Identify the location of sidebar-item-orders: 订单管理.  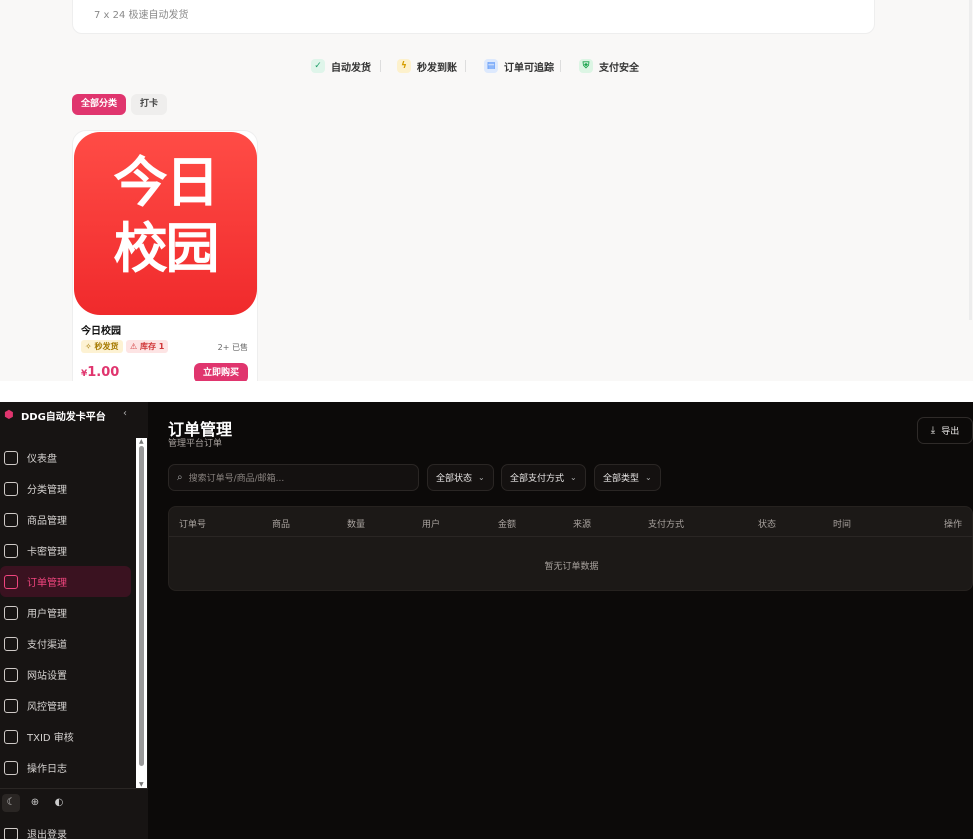
(65, 581).